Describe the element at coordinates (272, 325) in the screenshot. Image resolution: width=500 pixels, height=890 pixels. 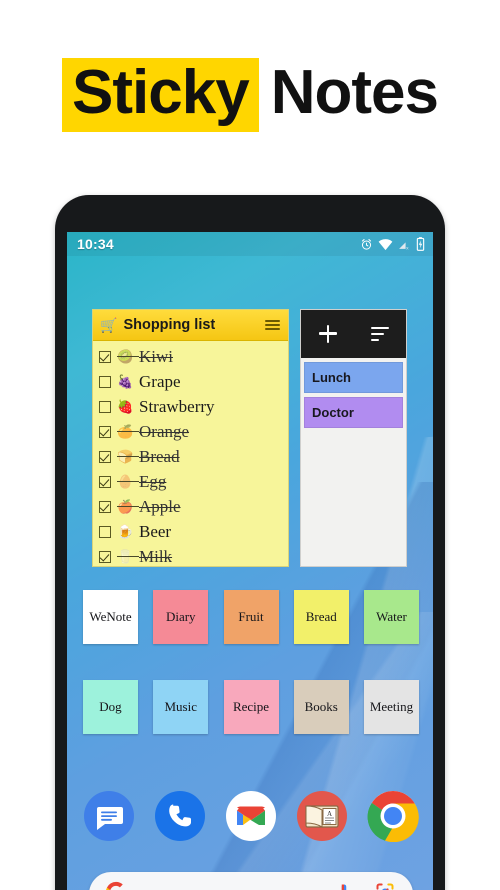
I see `hamburger-menu-icon` at that location.